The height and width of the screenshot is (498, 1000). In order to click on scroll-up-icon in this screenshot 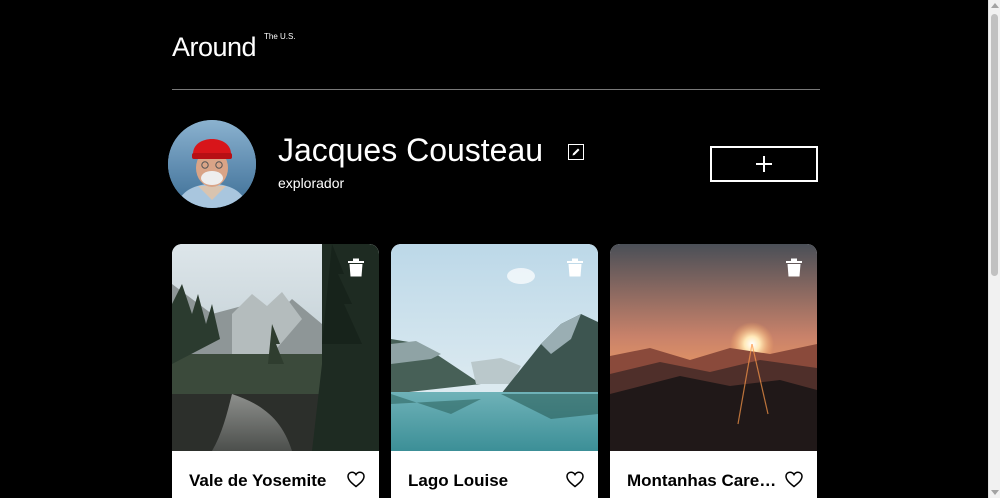, I will do `click(995, 5)`.